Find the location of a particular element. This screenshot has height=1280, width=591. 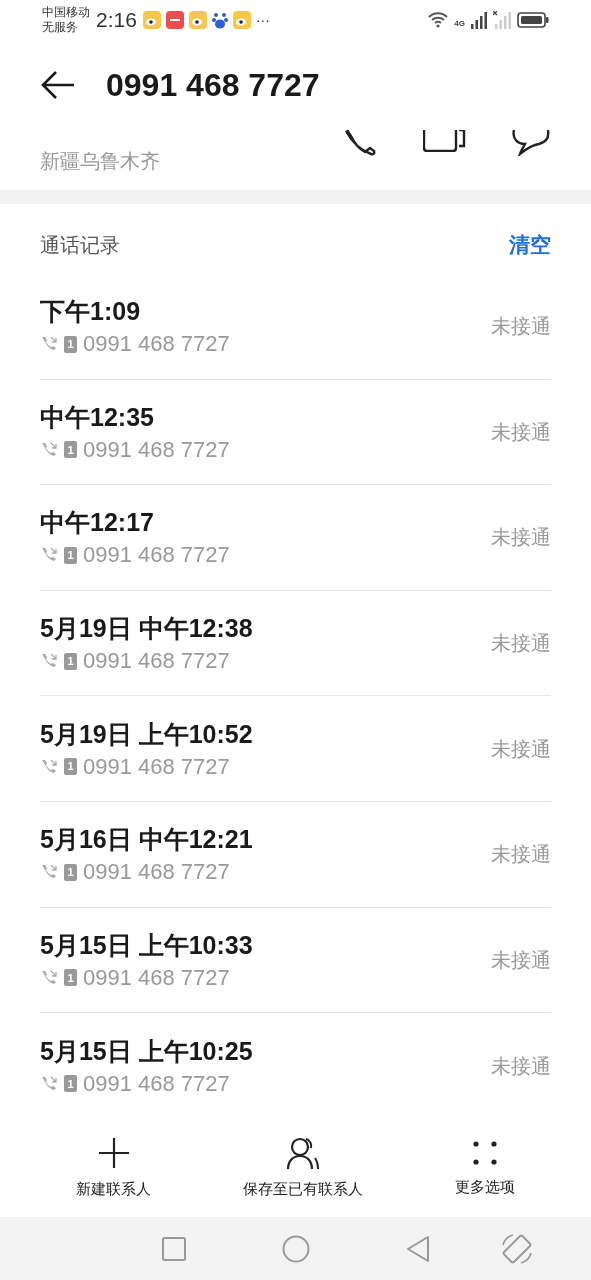

action-button: 新建联系人 is located at coordinates (113, 1167).